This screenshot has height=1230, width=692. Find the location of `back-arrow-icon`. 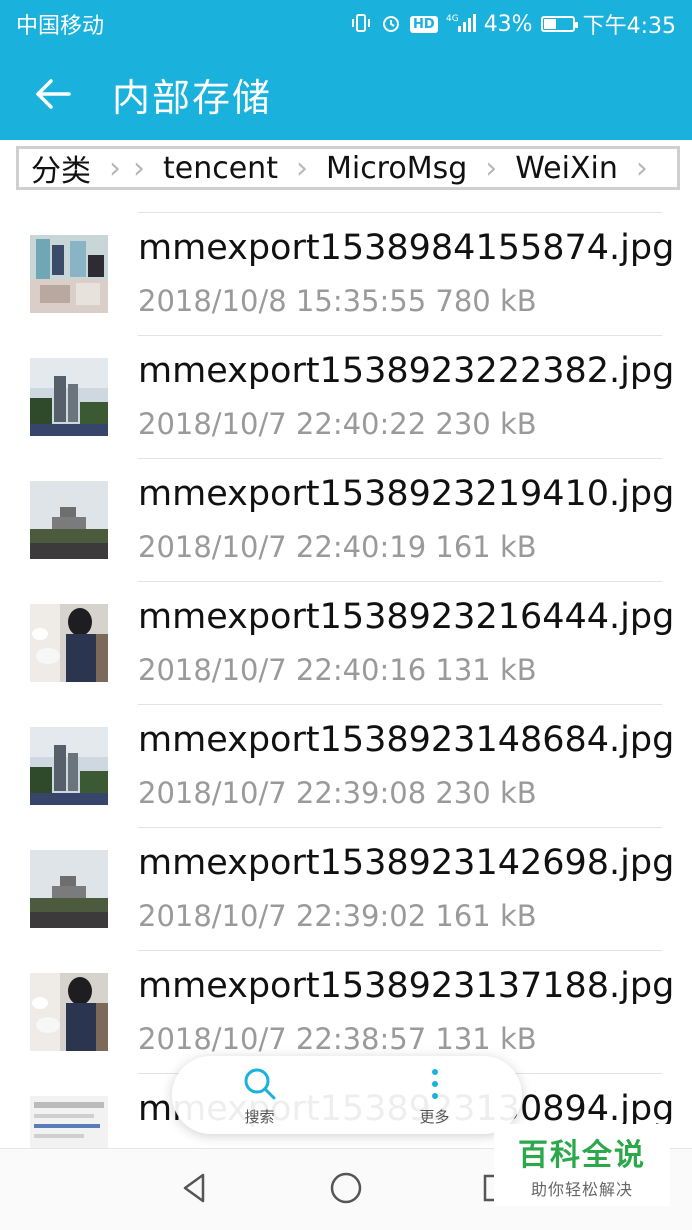

back-arrow-icon is located at coordinates (53, 94).